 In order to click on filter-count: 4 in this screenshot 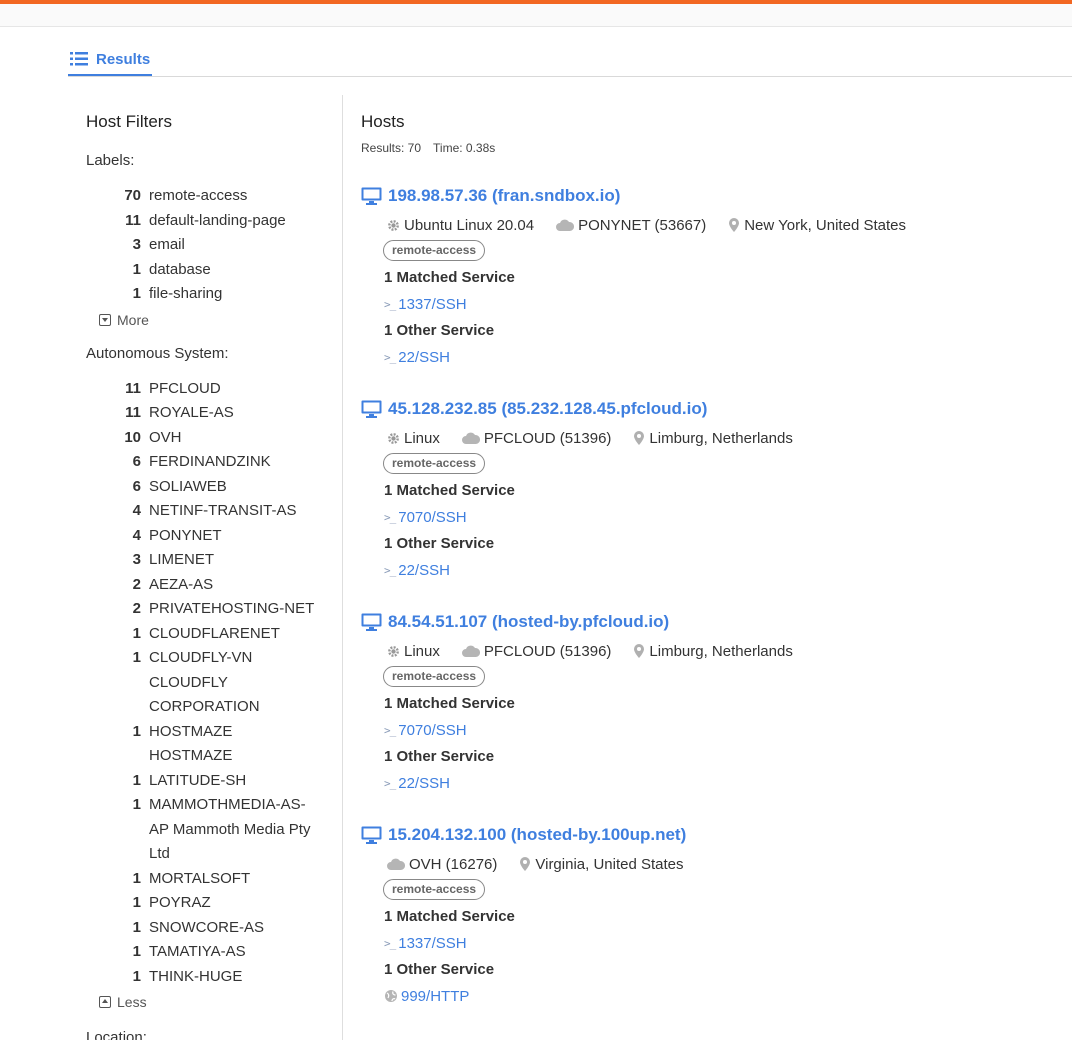, I will do `click(136, 510)`.